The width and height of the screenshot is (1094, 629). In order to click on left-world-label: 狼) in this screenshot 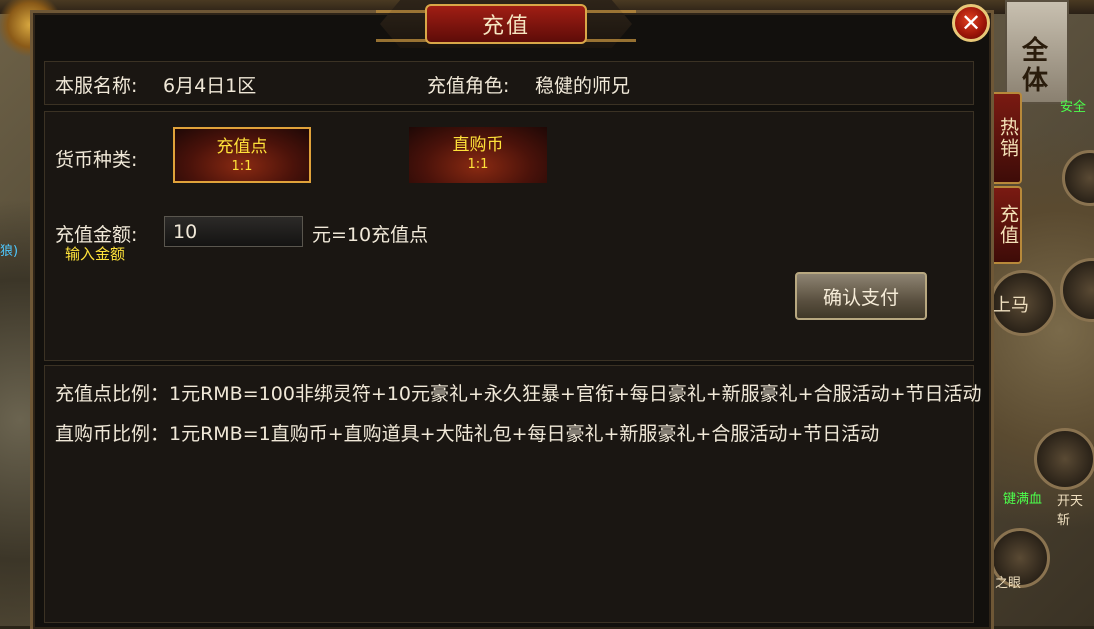, I will do `click(9, 251)`.